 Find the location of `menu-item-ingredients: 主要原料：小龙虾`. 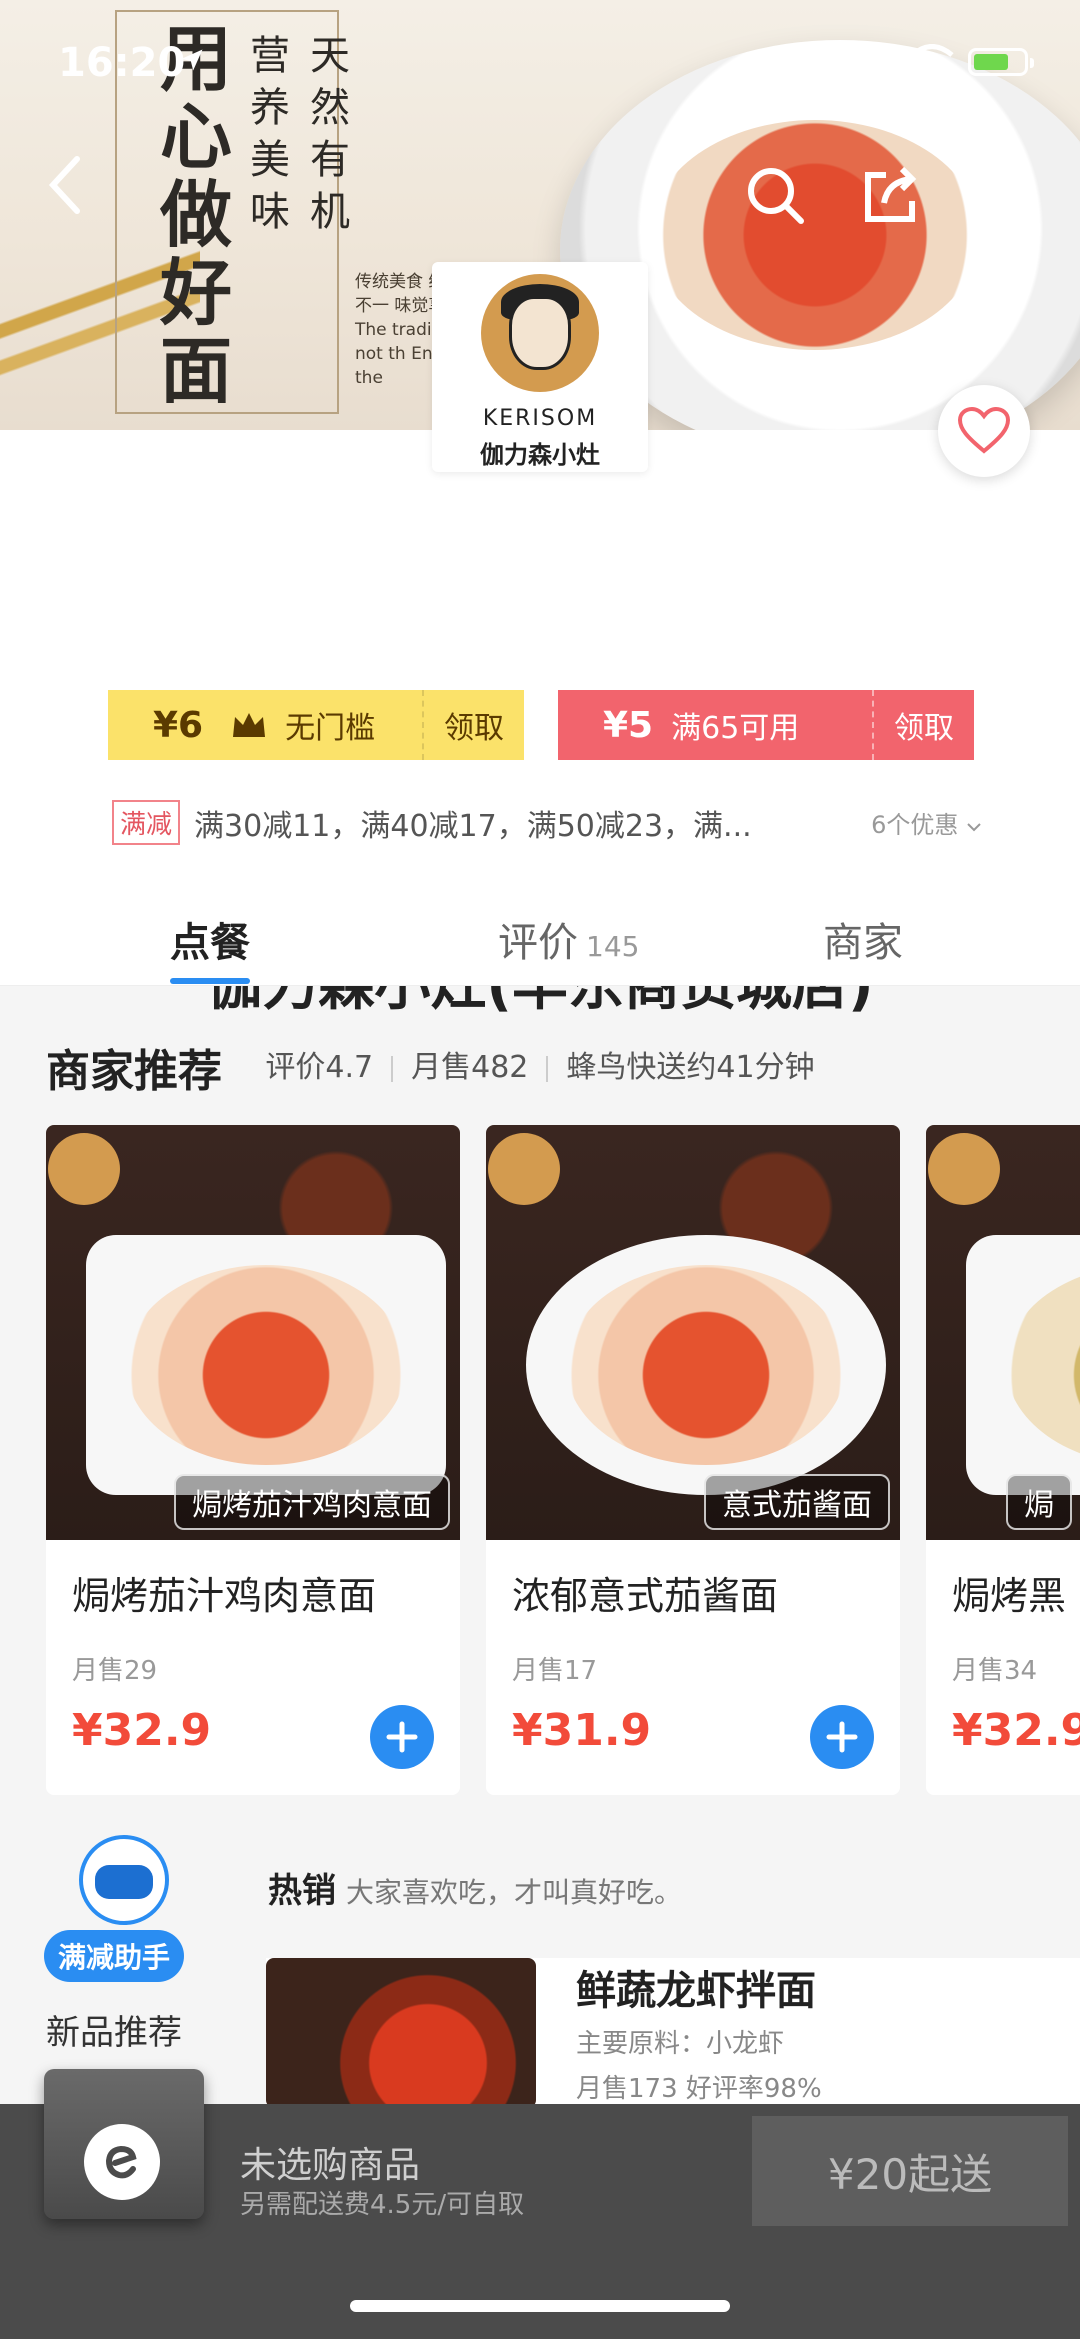

menu-item-ingredients: 主要原料：小龙虾 is located at coordinates (680, 2044).